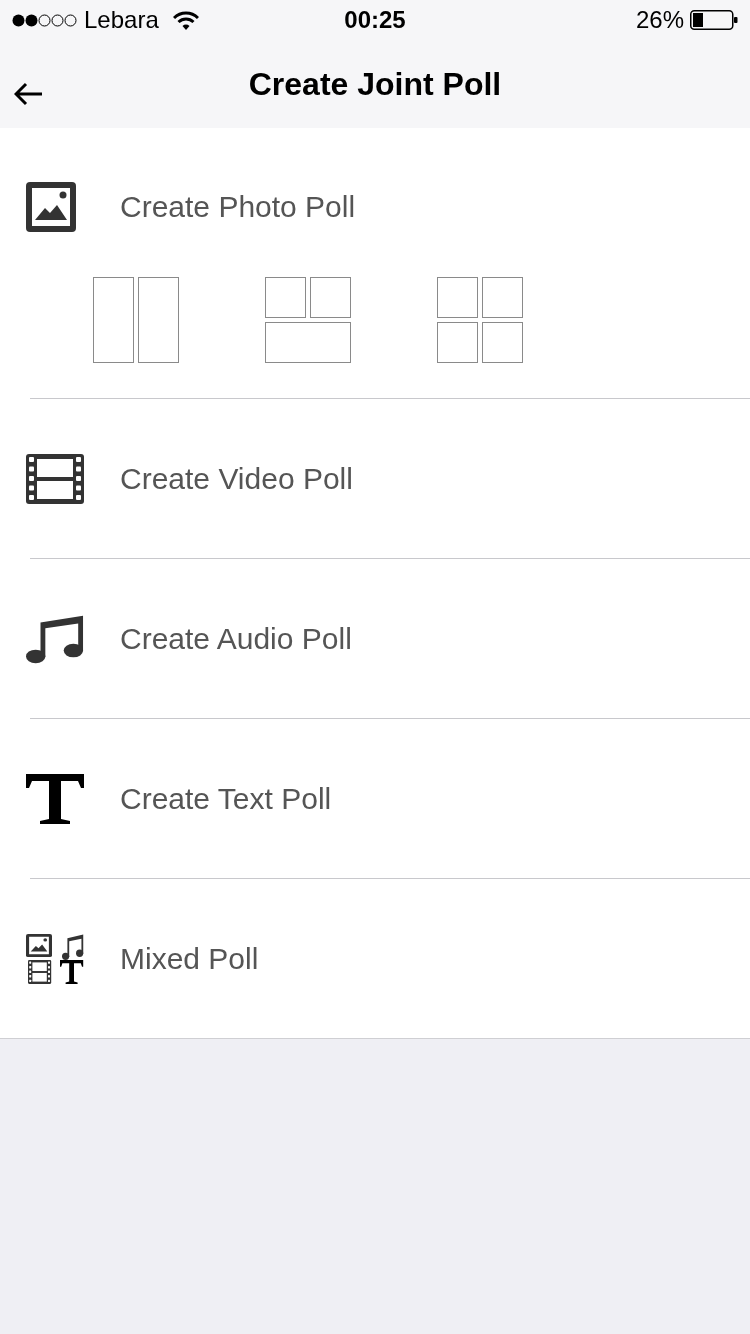  Describe the element at coordinates (238, 207) in the screenshot. I see `poll-type-option: Create Photo Poll` at that location.